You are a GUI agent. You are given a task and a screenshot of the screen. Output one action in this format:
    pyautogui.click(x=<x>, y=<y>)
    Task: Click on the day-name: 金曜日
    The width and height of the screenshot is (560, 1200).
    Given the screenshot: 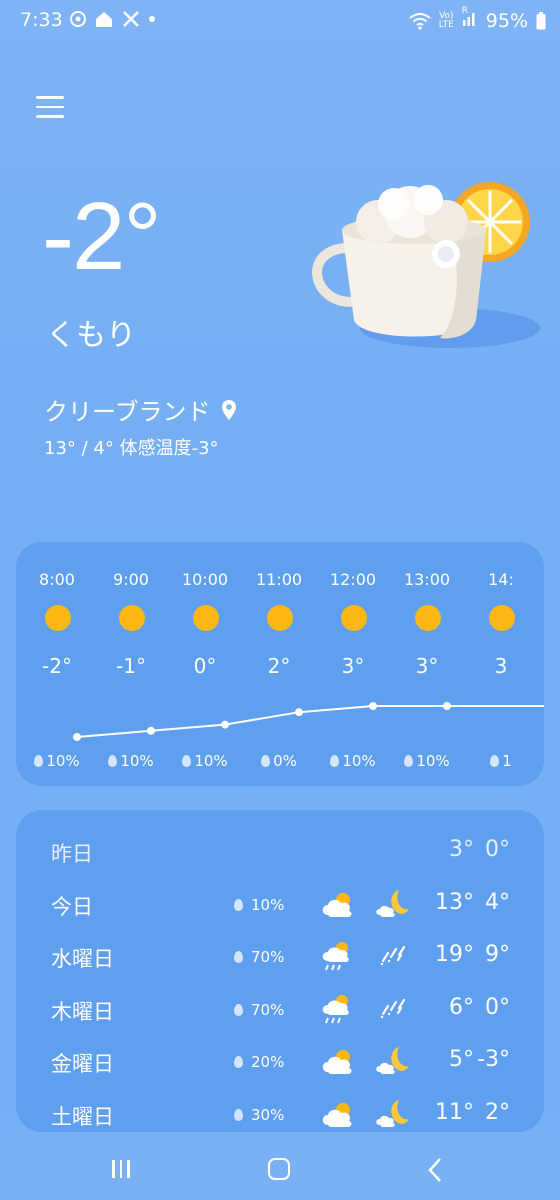 What is the action you would take?
    pyautogui.click(x=82, y=1064)
    